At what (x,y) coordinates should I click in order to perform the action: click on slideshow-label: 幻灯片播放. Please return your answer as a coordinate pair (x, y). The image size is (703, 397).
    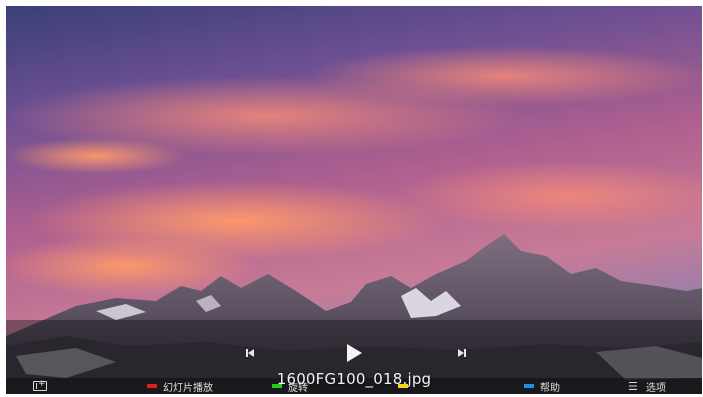
    Looking at the image, I should click on (188, 388).